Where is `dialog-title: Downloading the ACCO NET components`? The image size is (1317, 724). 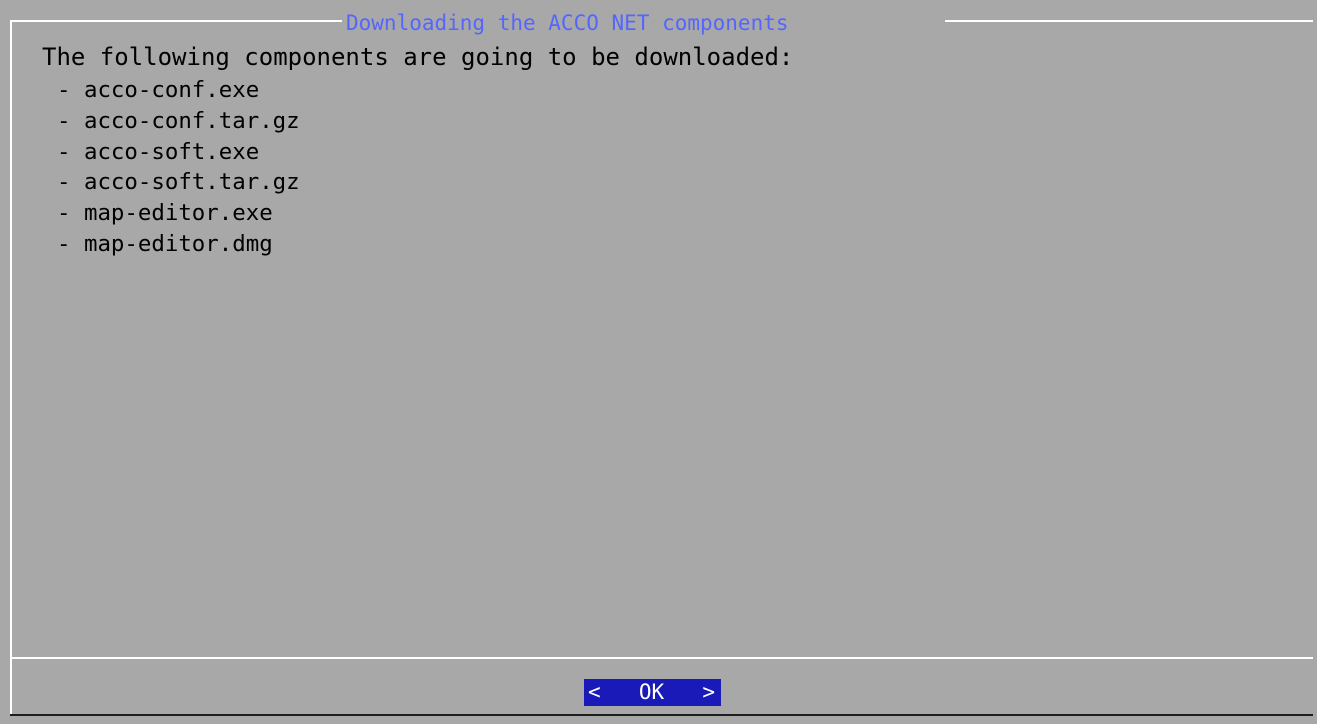 dialog-title: Downloading the ACCO NET components is located at coordinates (567, 23).